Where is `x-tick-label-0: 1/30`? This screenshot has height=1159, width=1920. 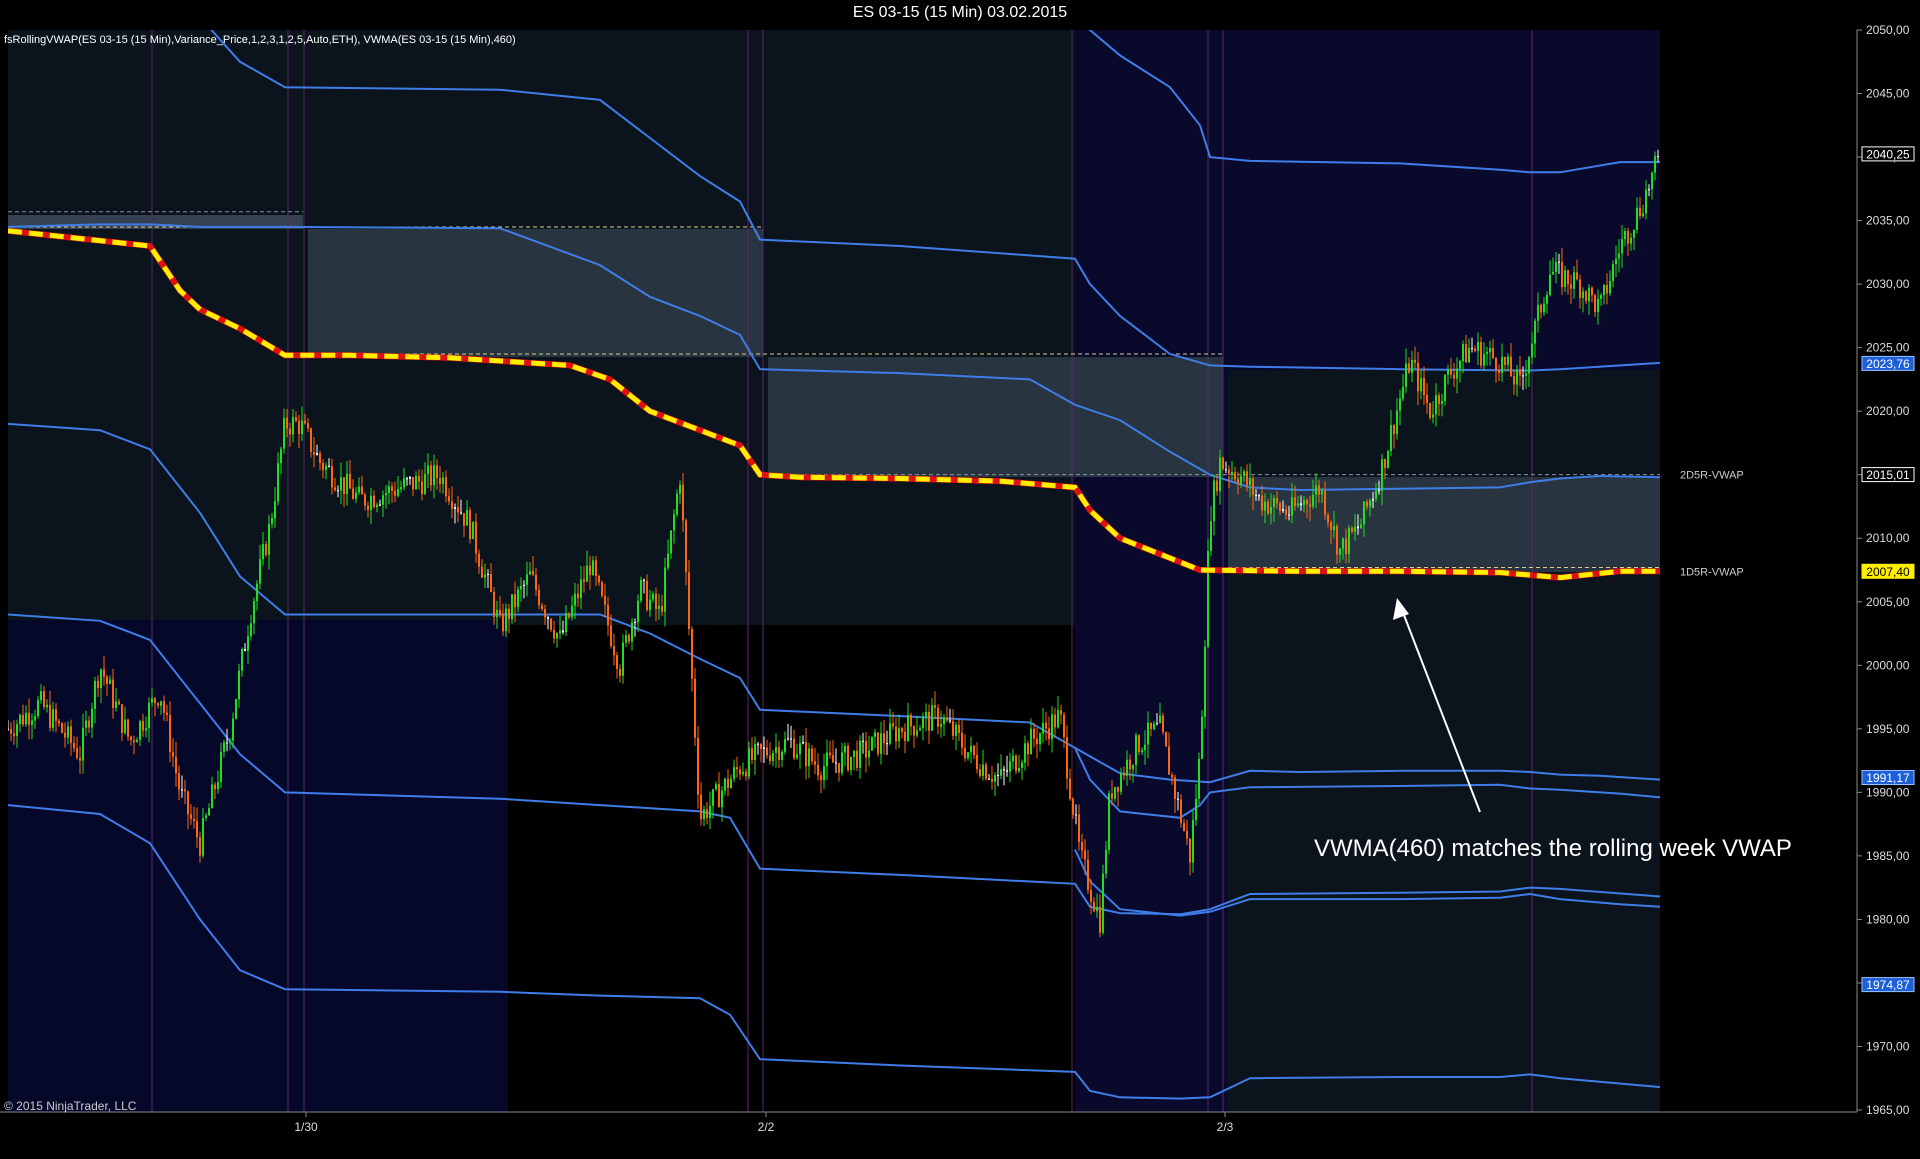
x-tick-label-0: 1/30 is located at coordinates (306, 1127).